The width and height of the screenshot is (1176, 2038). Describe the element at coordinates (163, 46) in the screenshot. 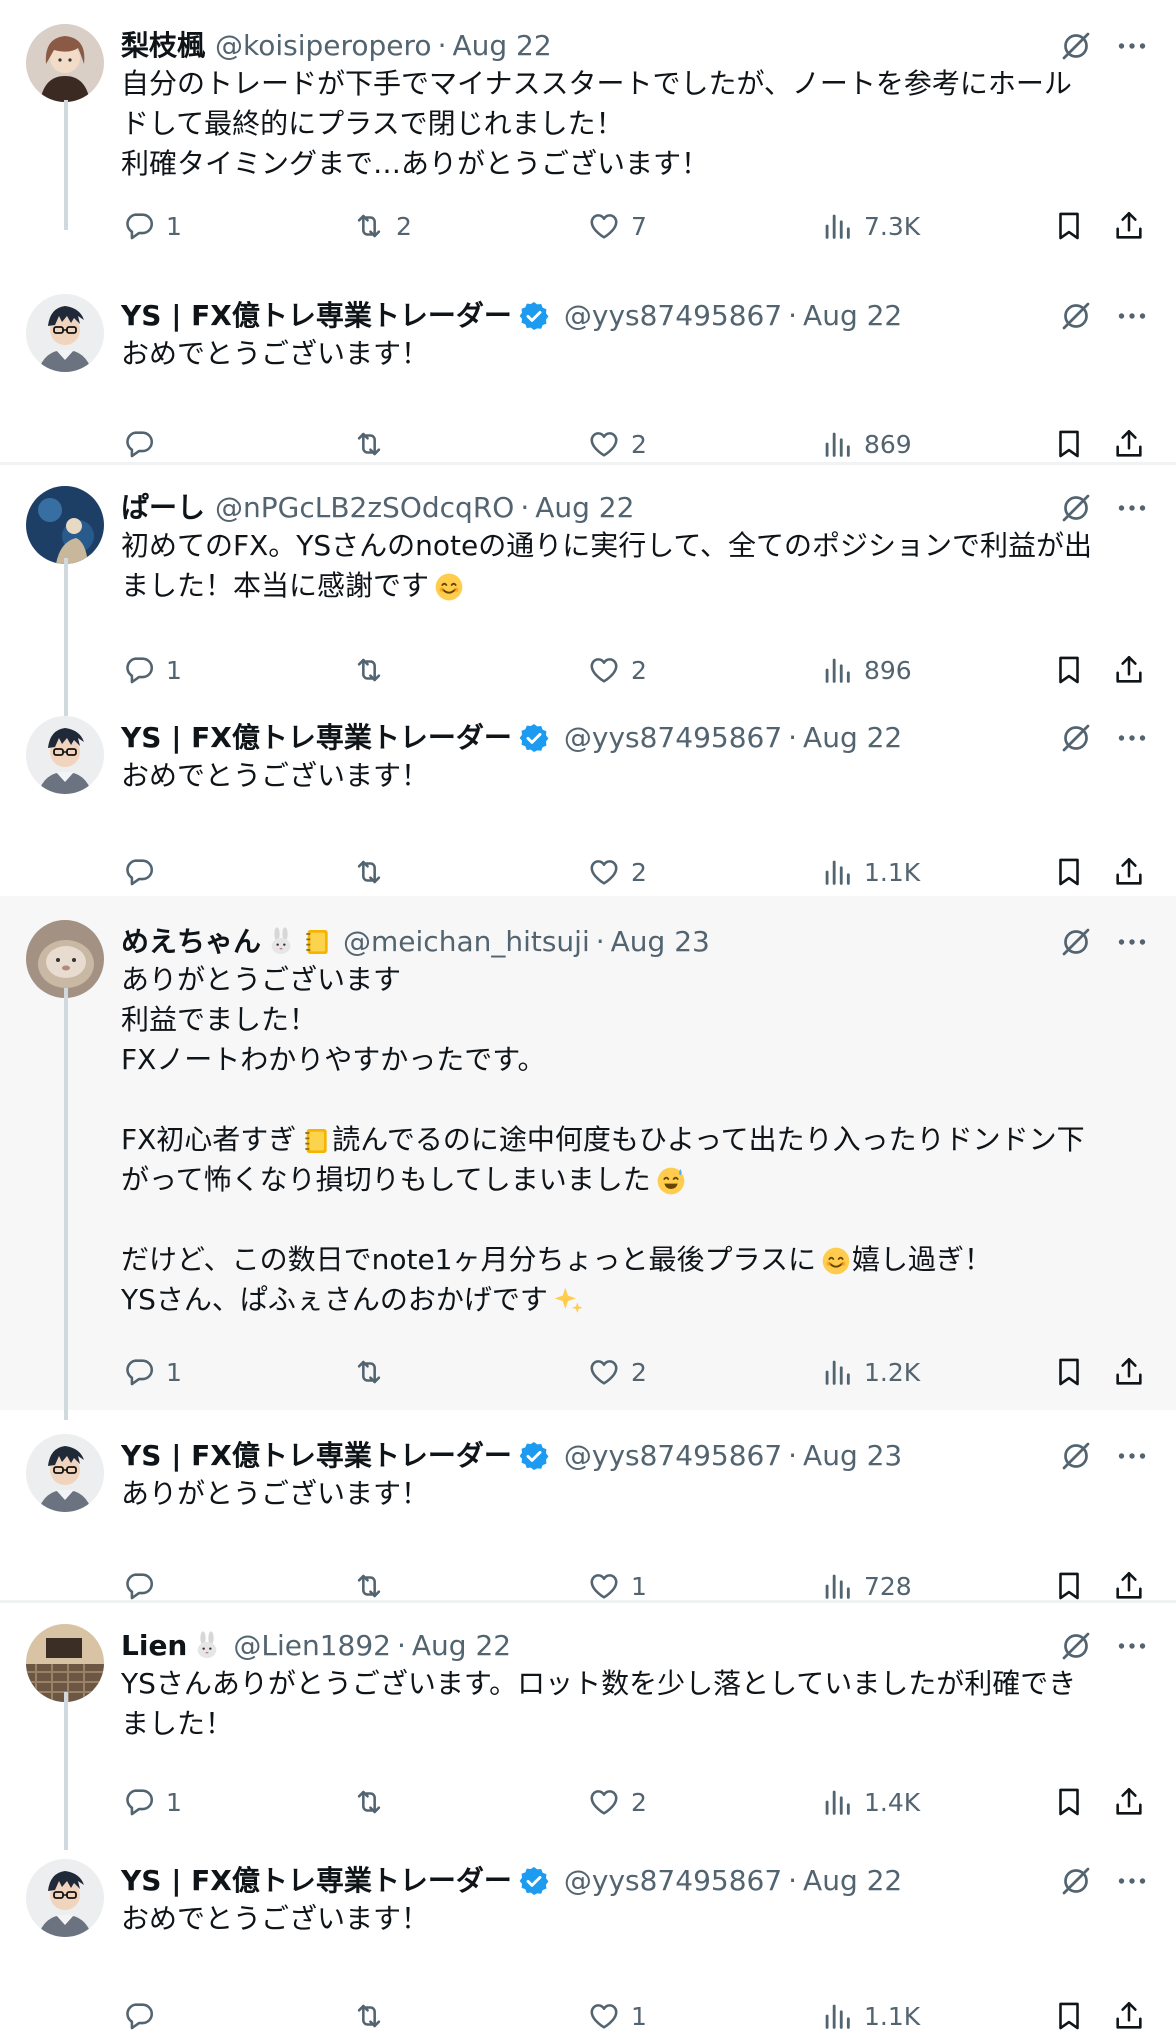

I see `display-name: 梨枝楓` at that location.